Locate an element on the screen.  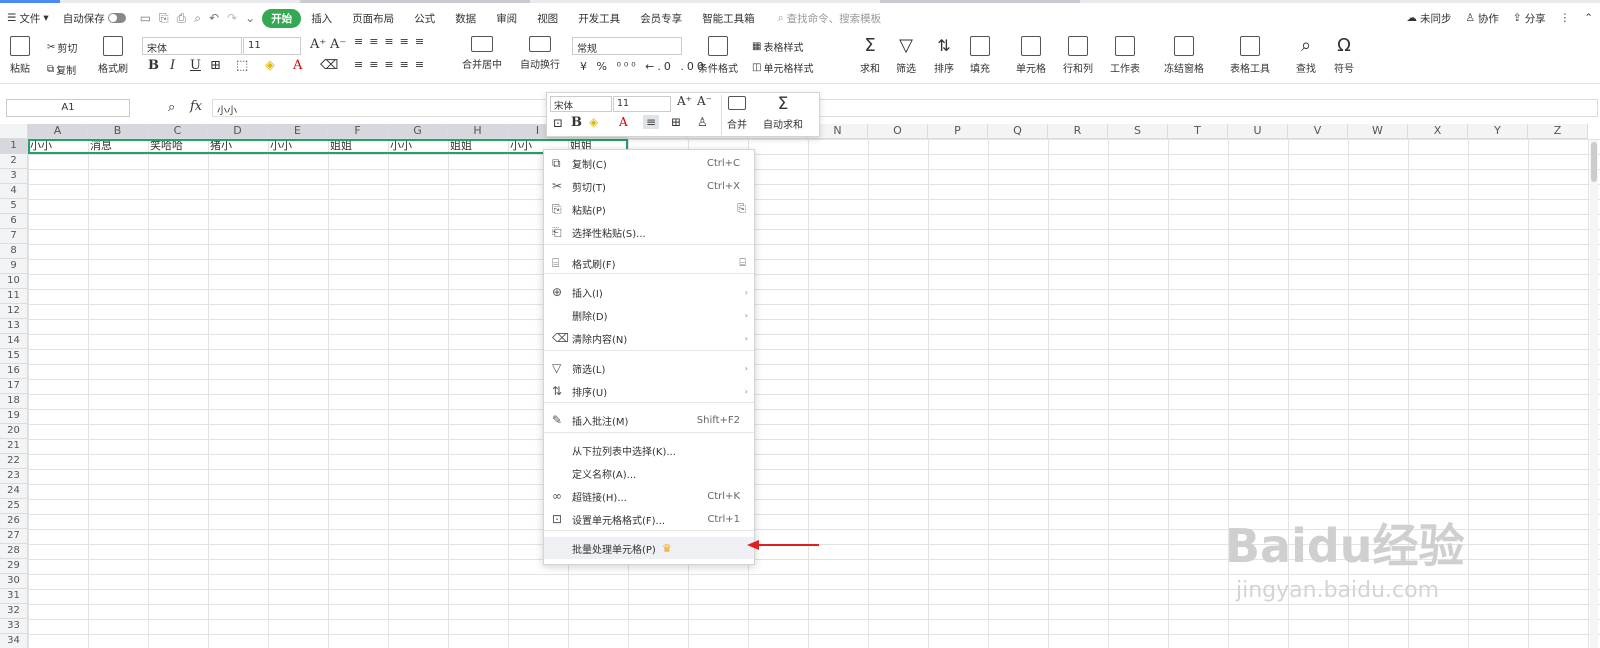
symbol-button: Ω 符号 is located at coordinates (1344, 56).